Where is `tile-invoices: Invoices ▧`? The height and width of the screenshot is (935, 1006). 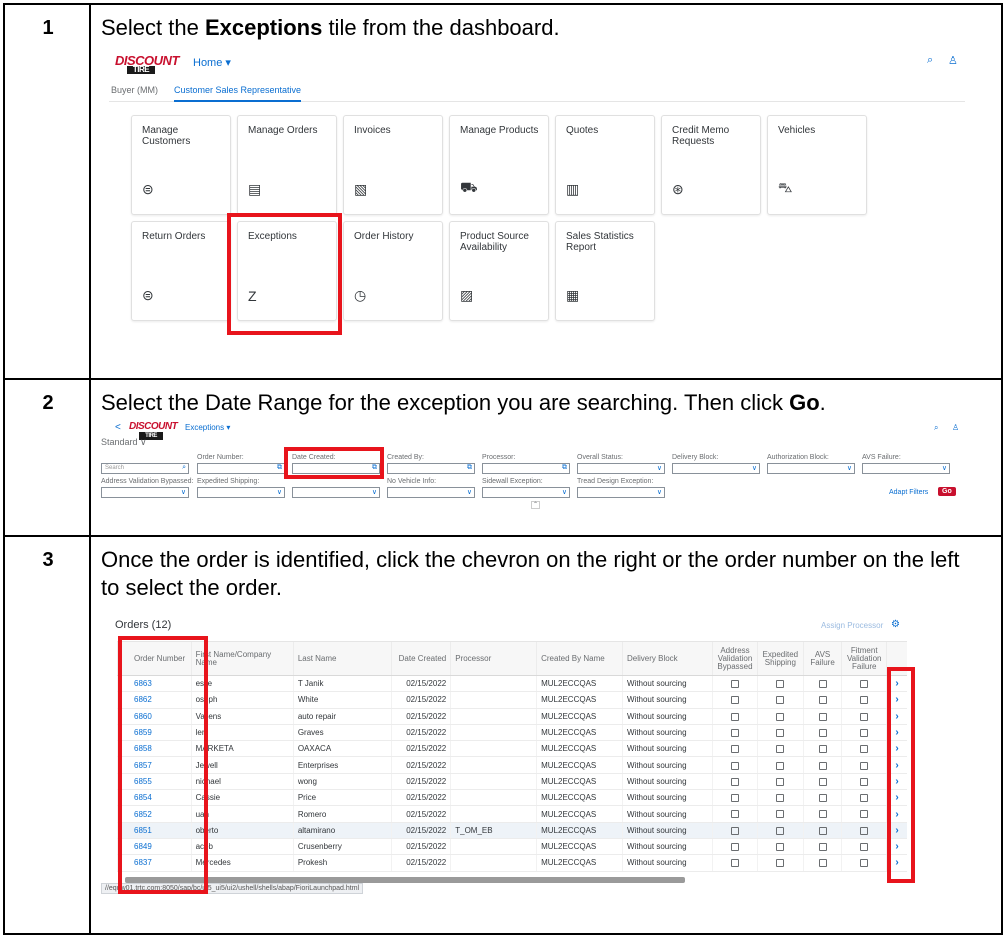
tile-invoices: Invoices ▧ is located at coordinates (393, 165).